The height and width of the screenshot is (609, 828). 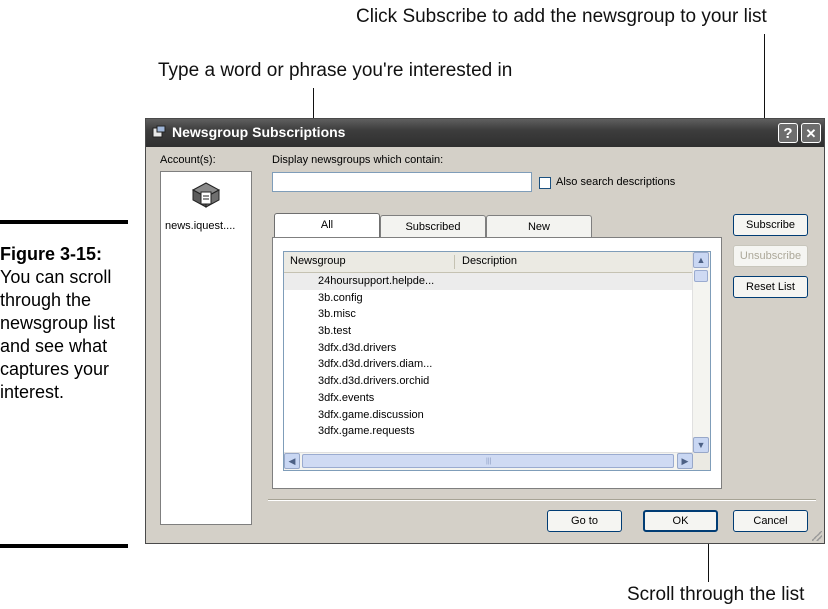 What do you see at coordinates (817, 536) in the screenshot?
I see `resize-grip-icon` at bounding box center [817, 536].